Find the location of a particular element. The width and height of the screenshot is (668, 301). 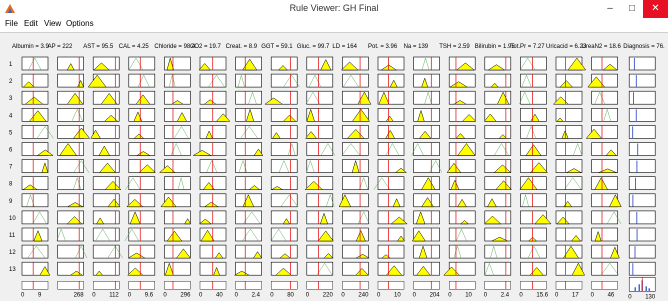

menu-edit: Edit is located at coordinates (31, 23).